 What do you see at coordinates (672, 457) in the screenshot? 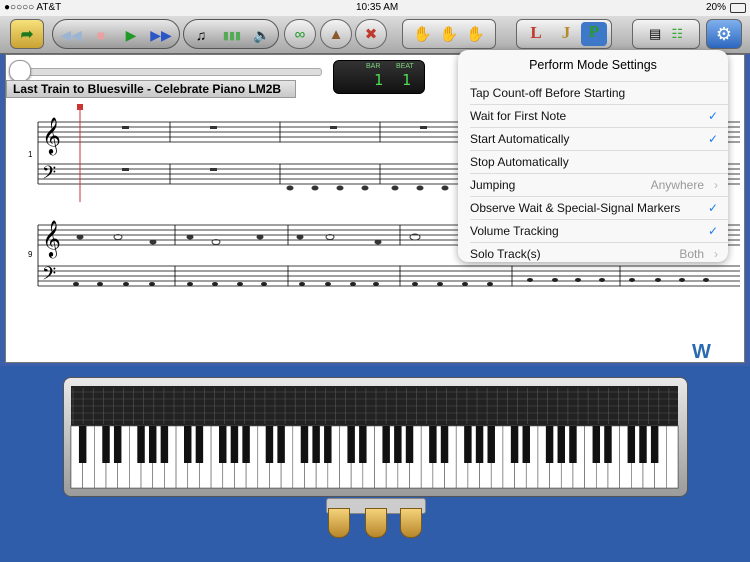
I see `white-key` at bounding box center [672, 457].